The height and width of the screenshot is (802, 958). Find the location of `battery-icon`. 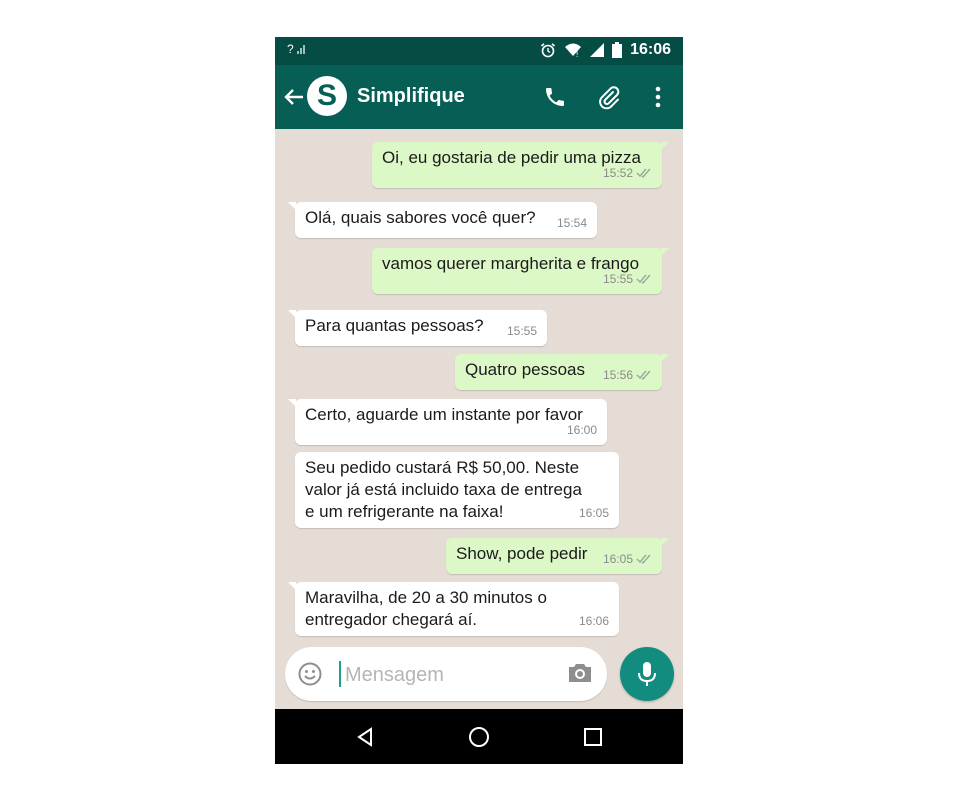

battery-icon is located at coordinates (617, 50).